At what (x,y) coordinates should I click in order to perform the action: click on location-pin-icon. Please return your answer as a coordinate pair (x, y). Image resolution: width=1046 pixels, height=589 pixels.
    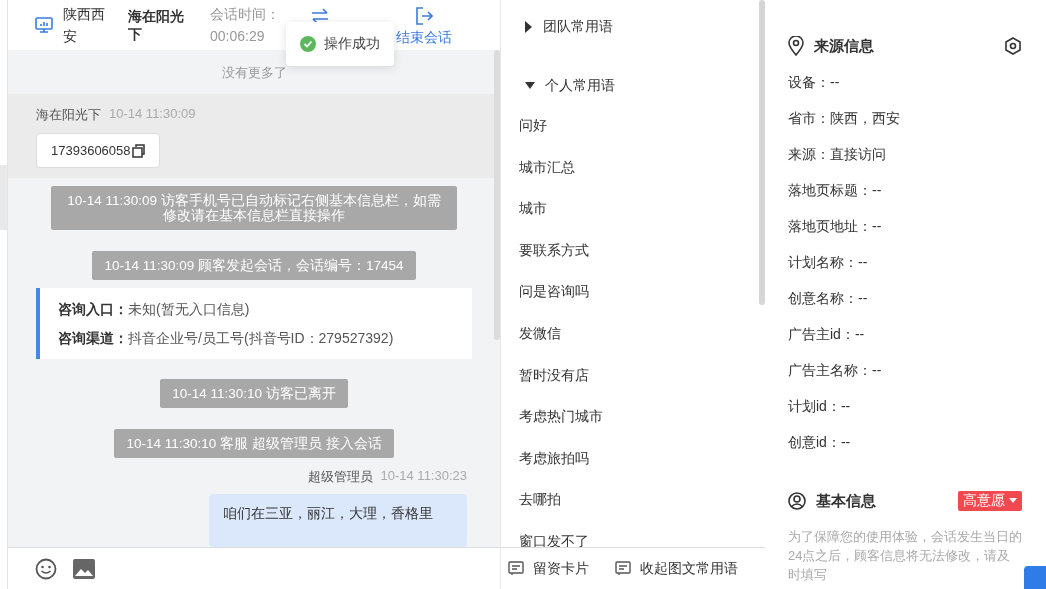
    Looking at the image, I should click on (796, 46).